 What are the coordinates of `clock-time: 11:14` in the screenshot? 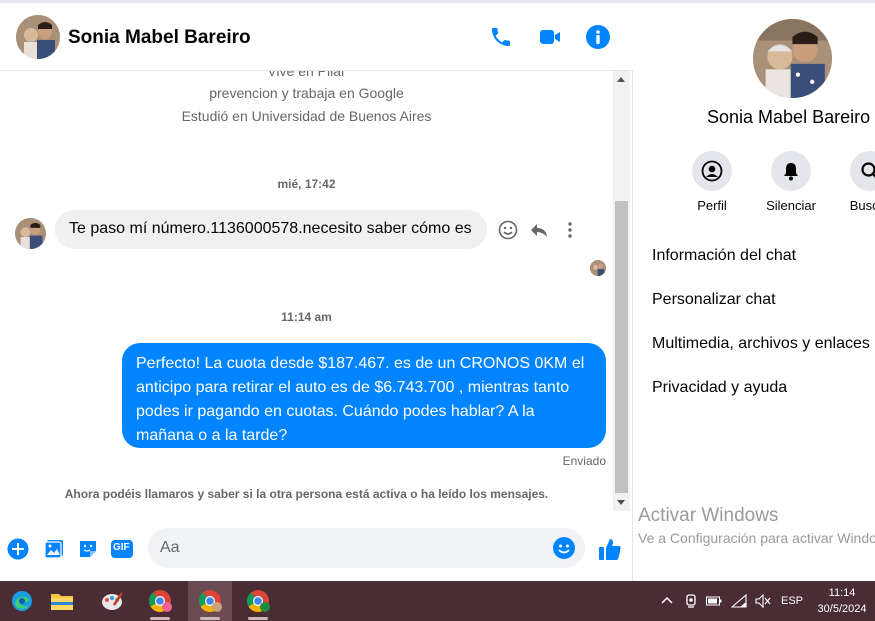 It's located at (842, 593).